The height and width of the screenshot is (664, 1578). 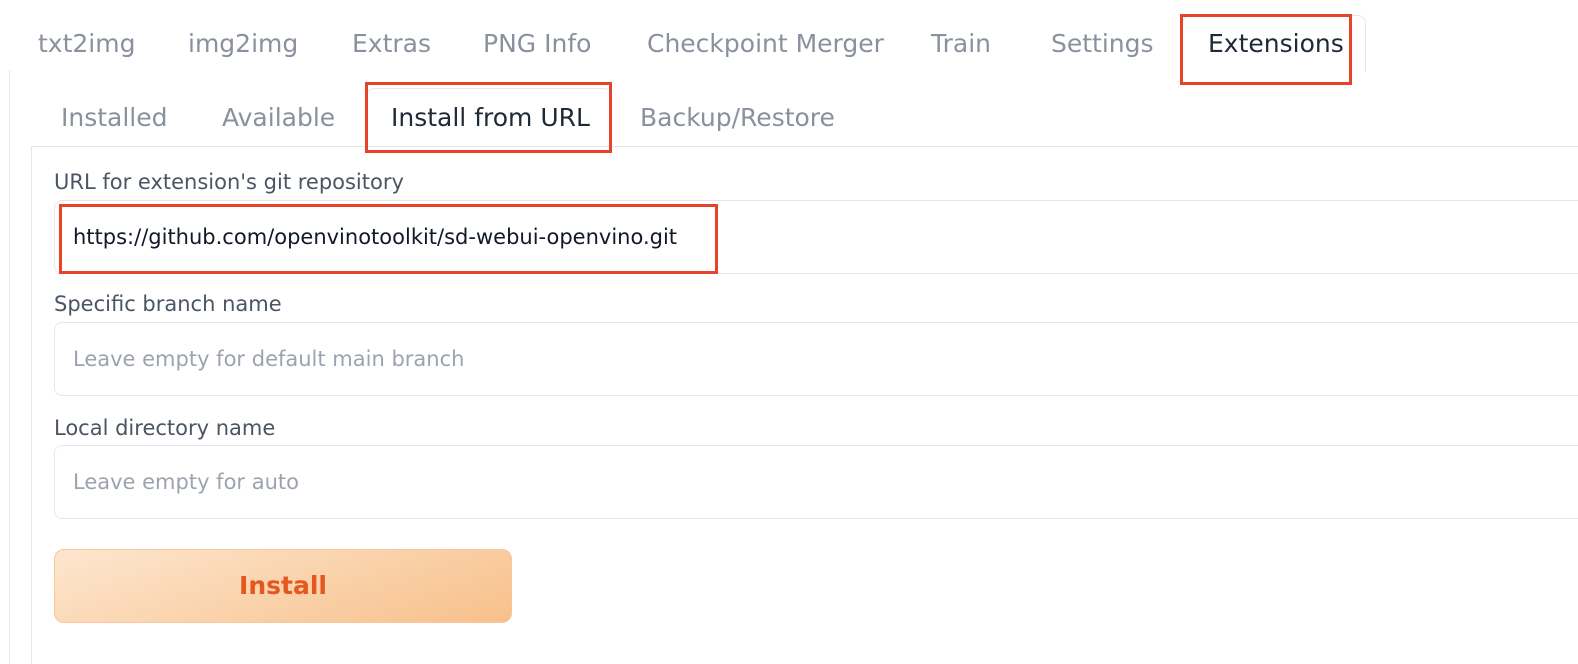 What do you see at coordinates (114, 118) in the screenshot?
I see `subtab-installed: Installed` at bounding box center [114, 118].